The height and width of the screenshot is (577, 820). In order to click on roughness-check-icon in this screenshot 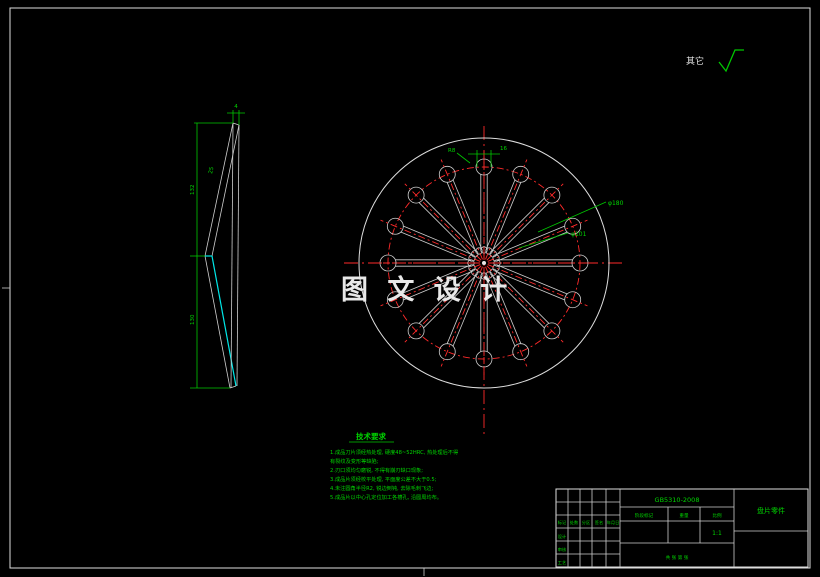, I will do `click(731, 61)`.